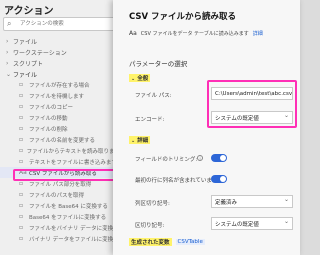 The height and width of the screenshot is (255, 320). Describe the element at coordinates (150, 226) in the screenshot. I see `separator-label: 区切り記号:` at that location.